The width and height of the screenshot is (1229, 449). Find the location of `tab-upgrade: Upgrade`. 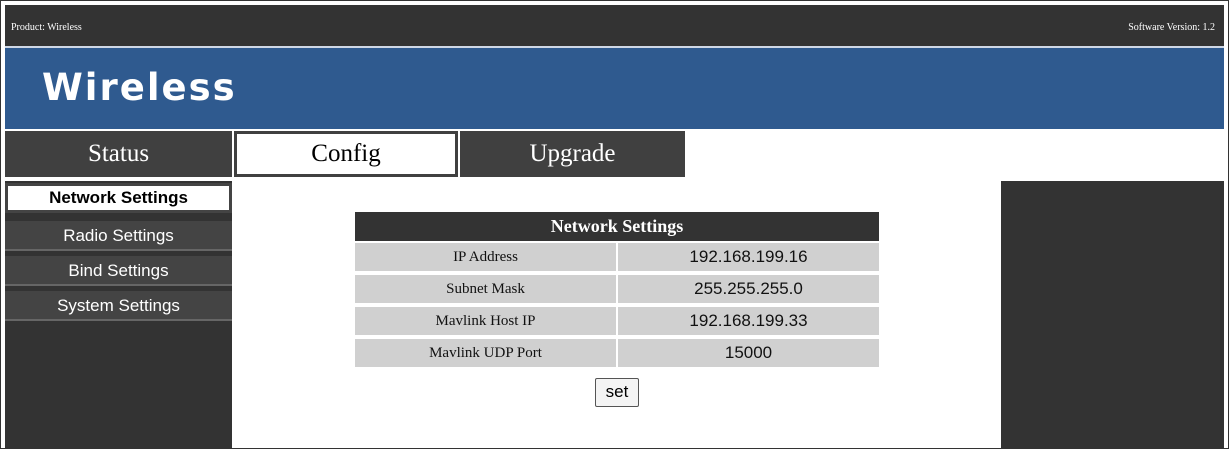

tab-upgrade: Upgrade is located at coordinates (572, 154).